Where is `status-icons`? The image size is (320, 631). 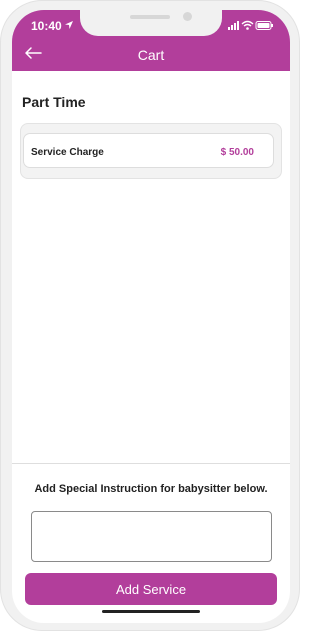 status-icons is located at coordinates (250, 25).